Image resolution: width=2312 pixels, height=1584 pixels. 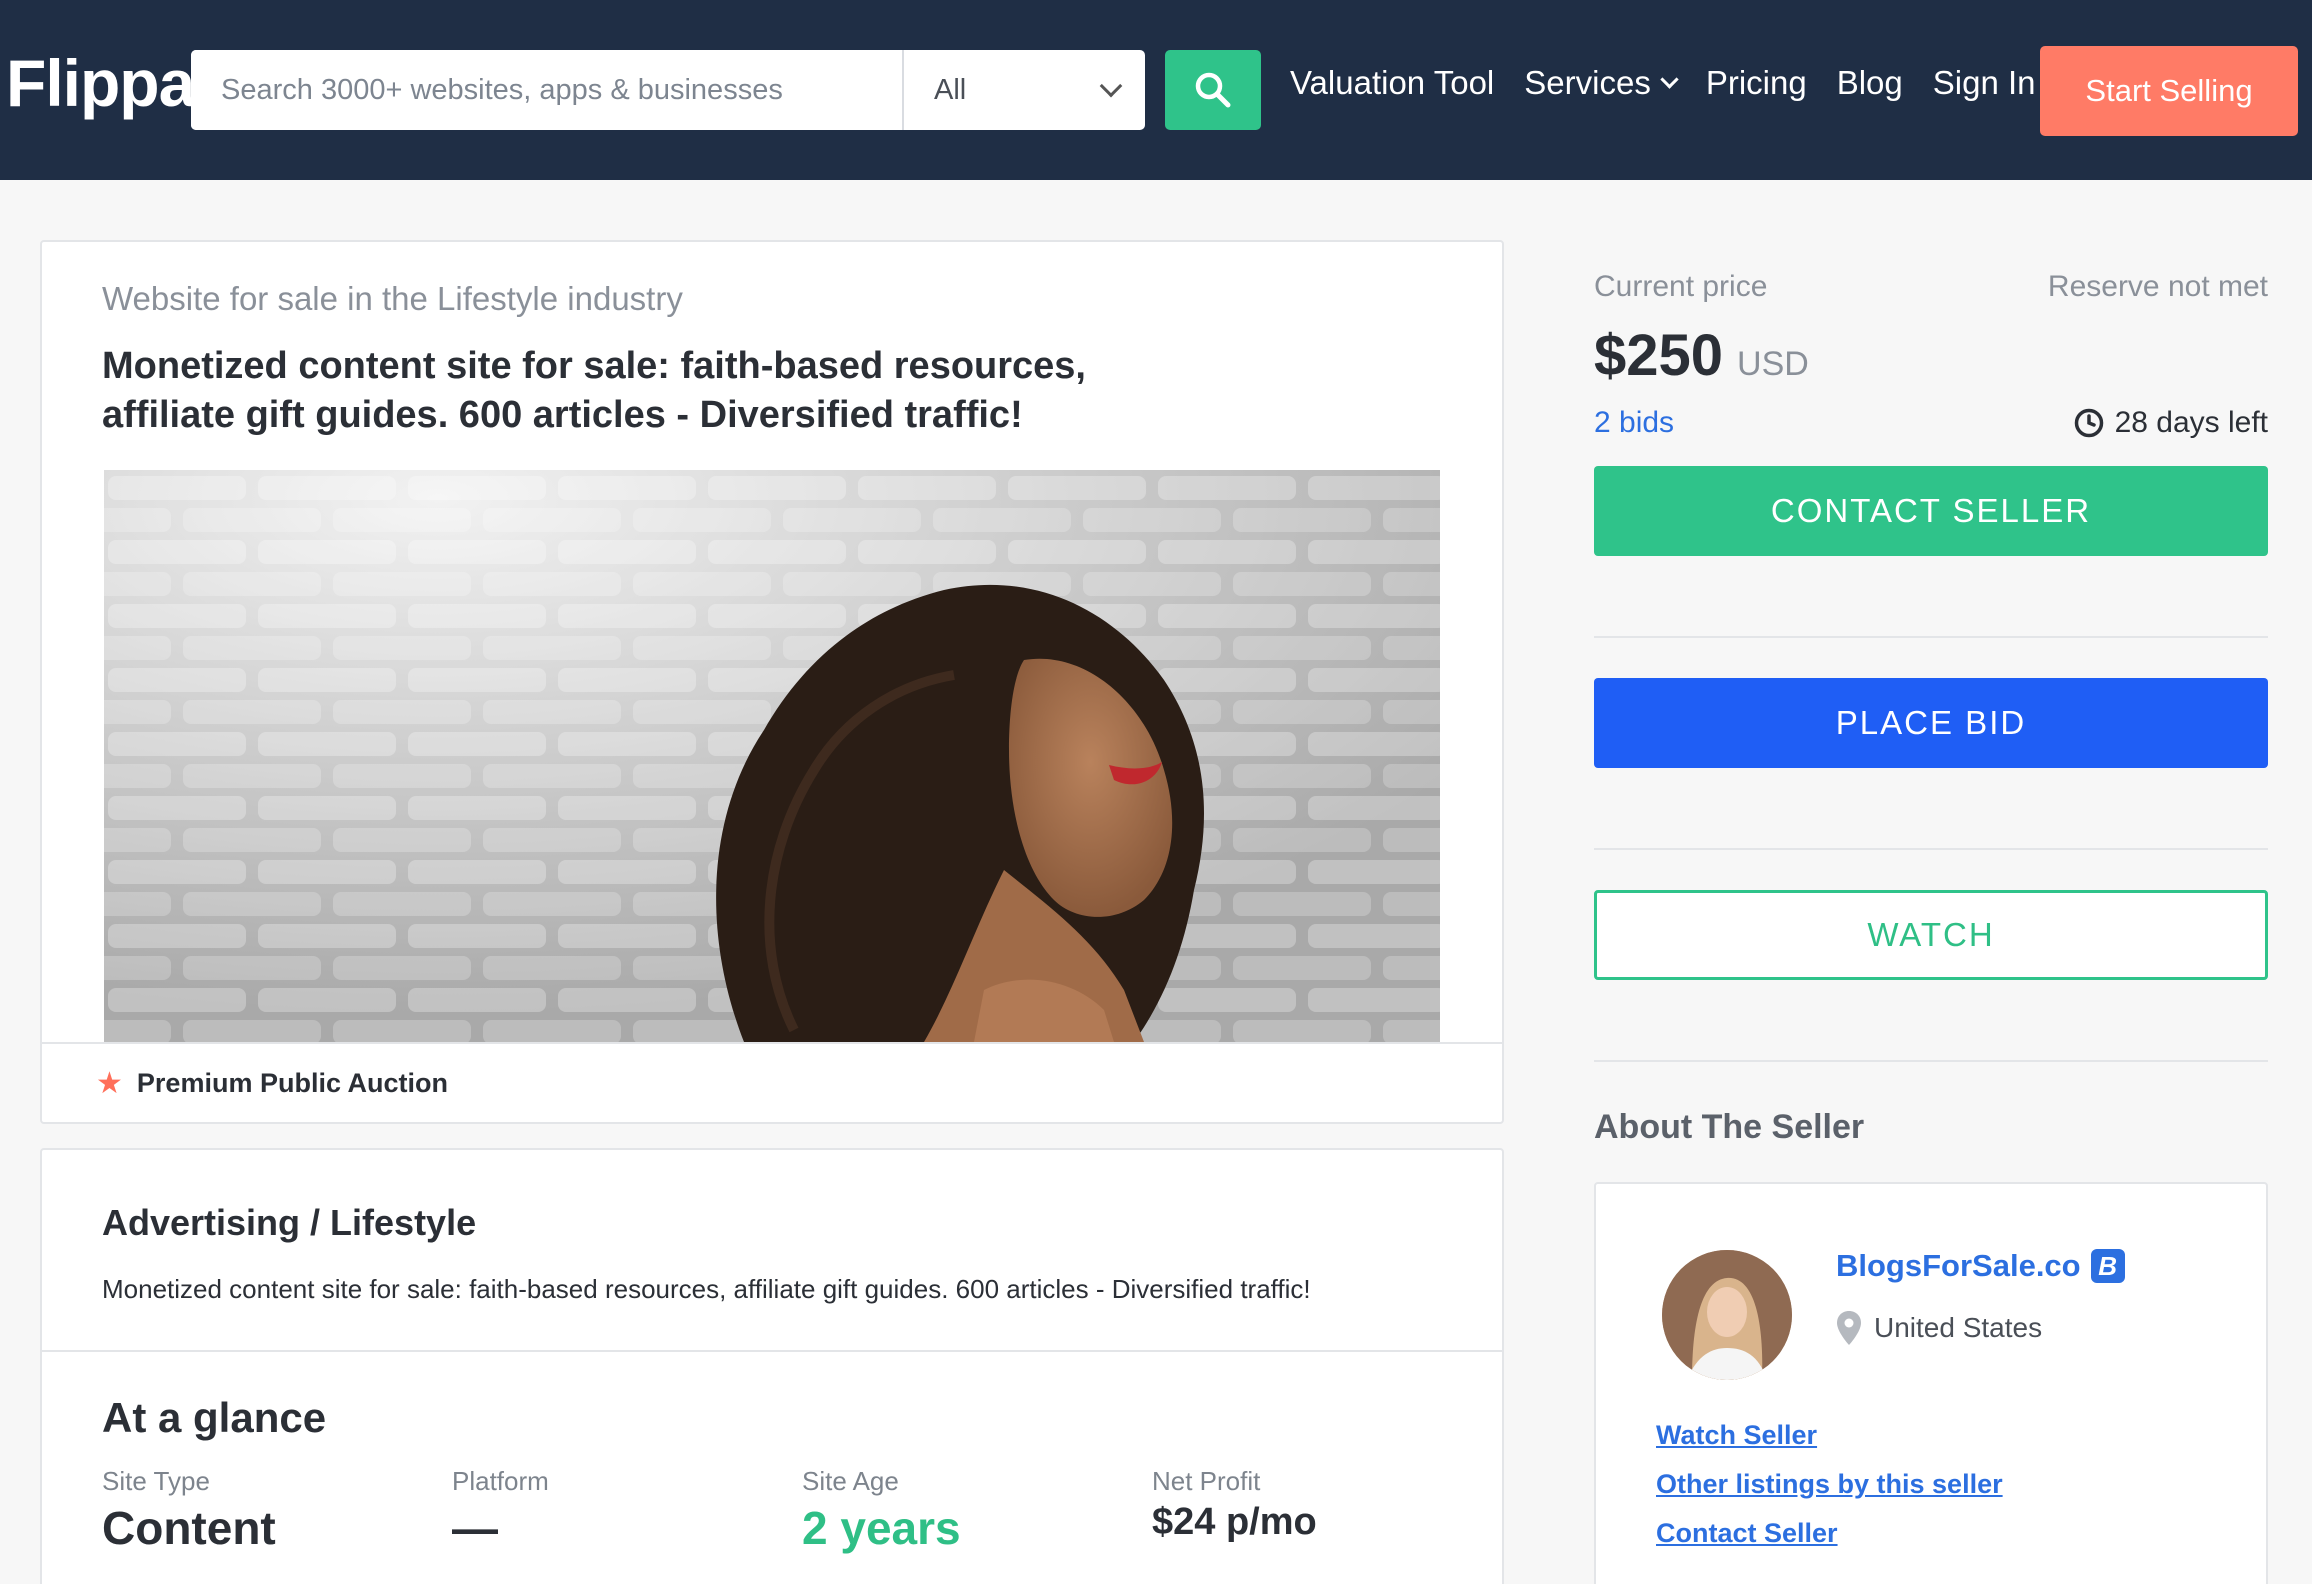 I want to click on seller-avatar, so click(x=1727, y=1315).